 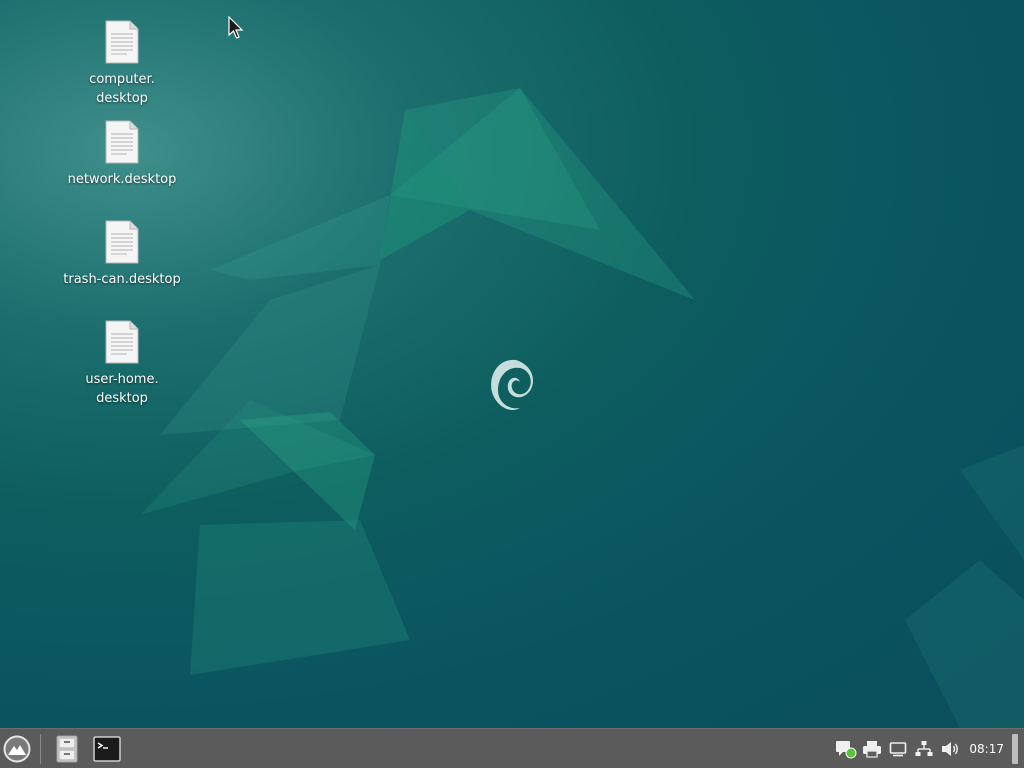 I want to click on terminal-icon, so click(x=107, y=748).